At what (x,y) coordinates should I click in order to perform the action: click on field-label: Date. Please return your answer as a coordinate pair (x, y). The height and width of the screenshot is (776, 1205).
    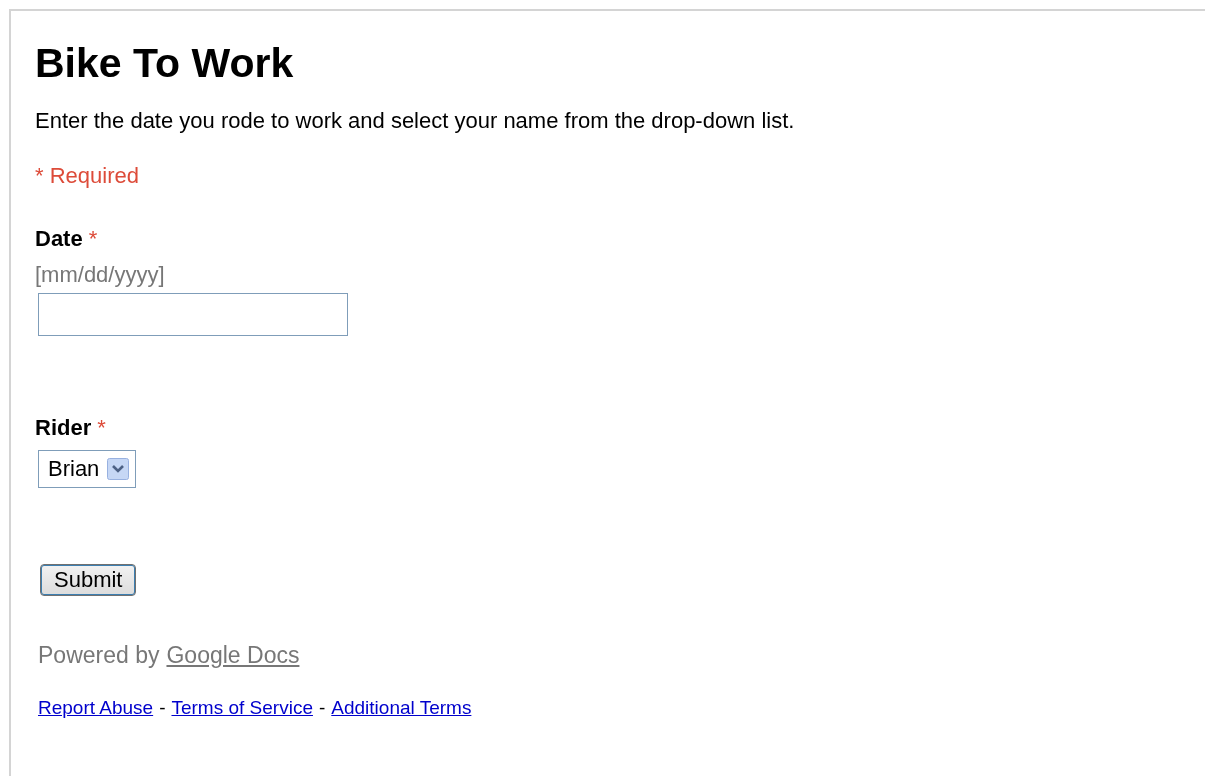
    Looking at the image, I should click on (59, 239).